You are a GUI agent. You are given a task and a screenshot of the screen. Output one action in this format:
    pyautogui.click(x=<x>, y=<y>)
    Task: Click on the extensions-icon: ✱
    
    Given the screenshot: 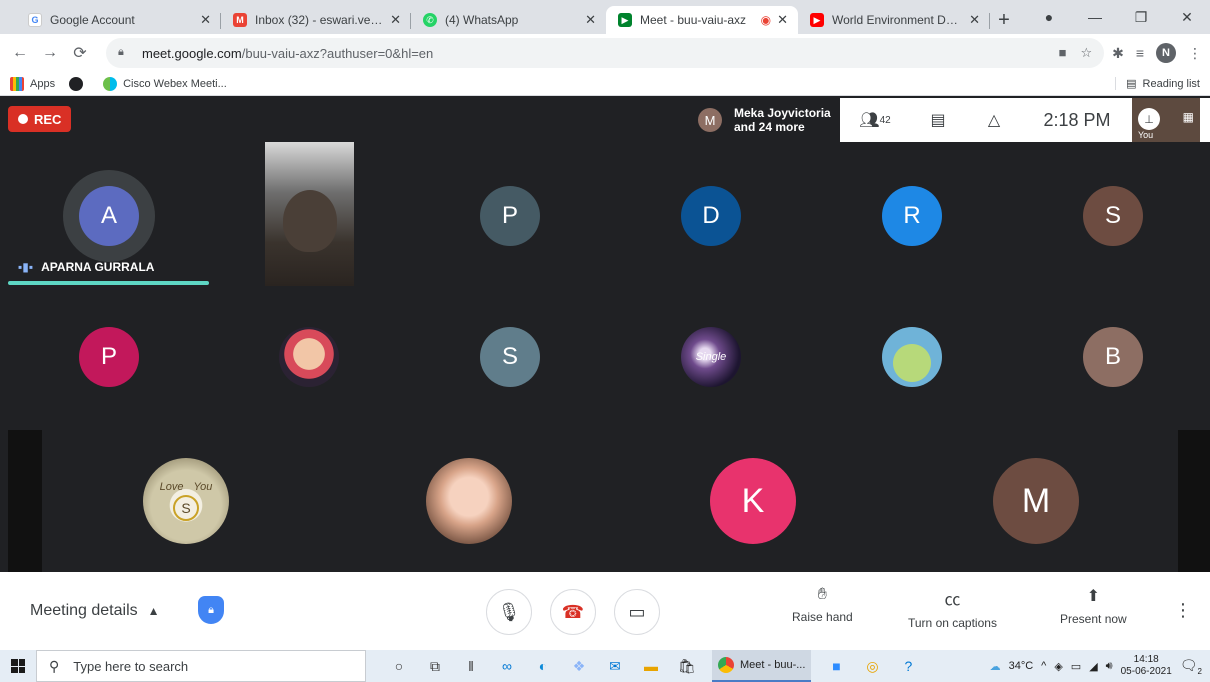 What is the action you would take?
    pyautogui.click(x=1118, y=53)
    